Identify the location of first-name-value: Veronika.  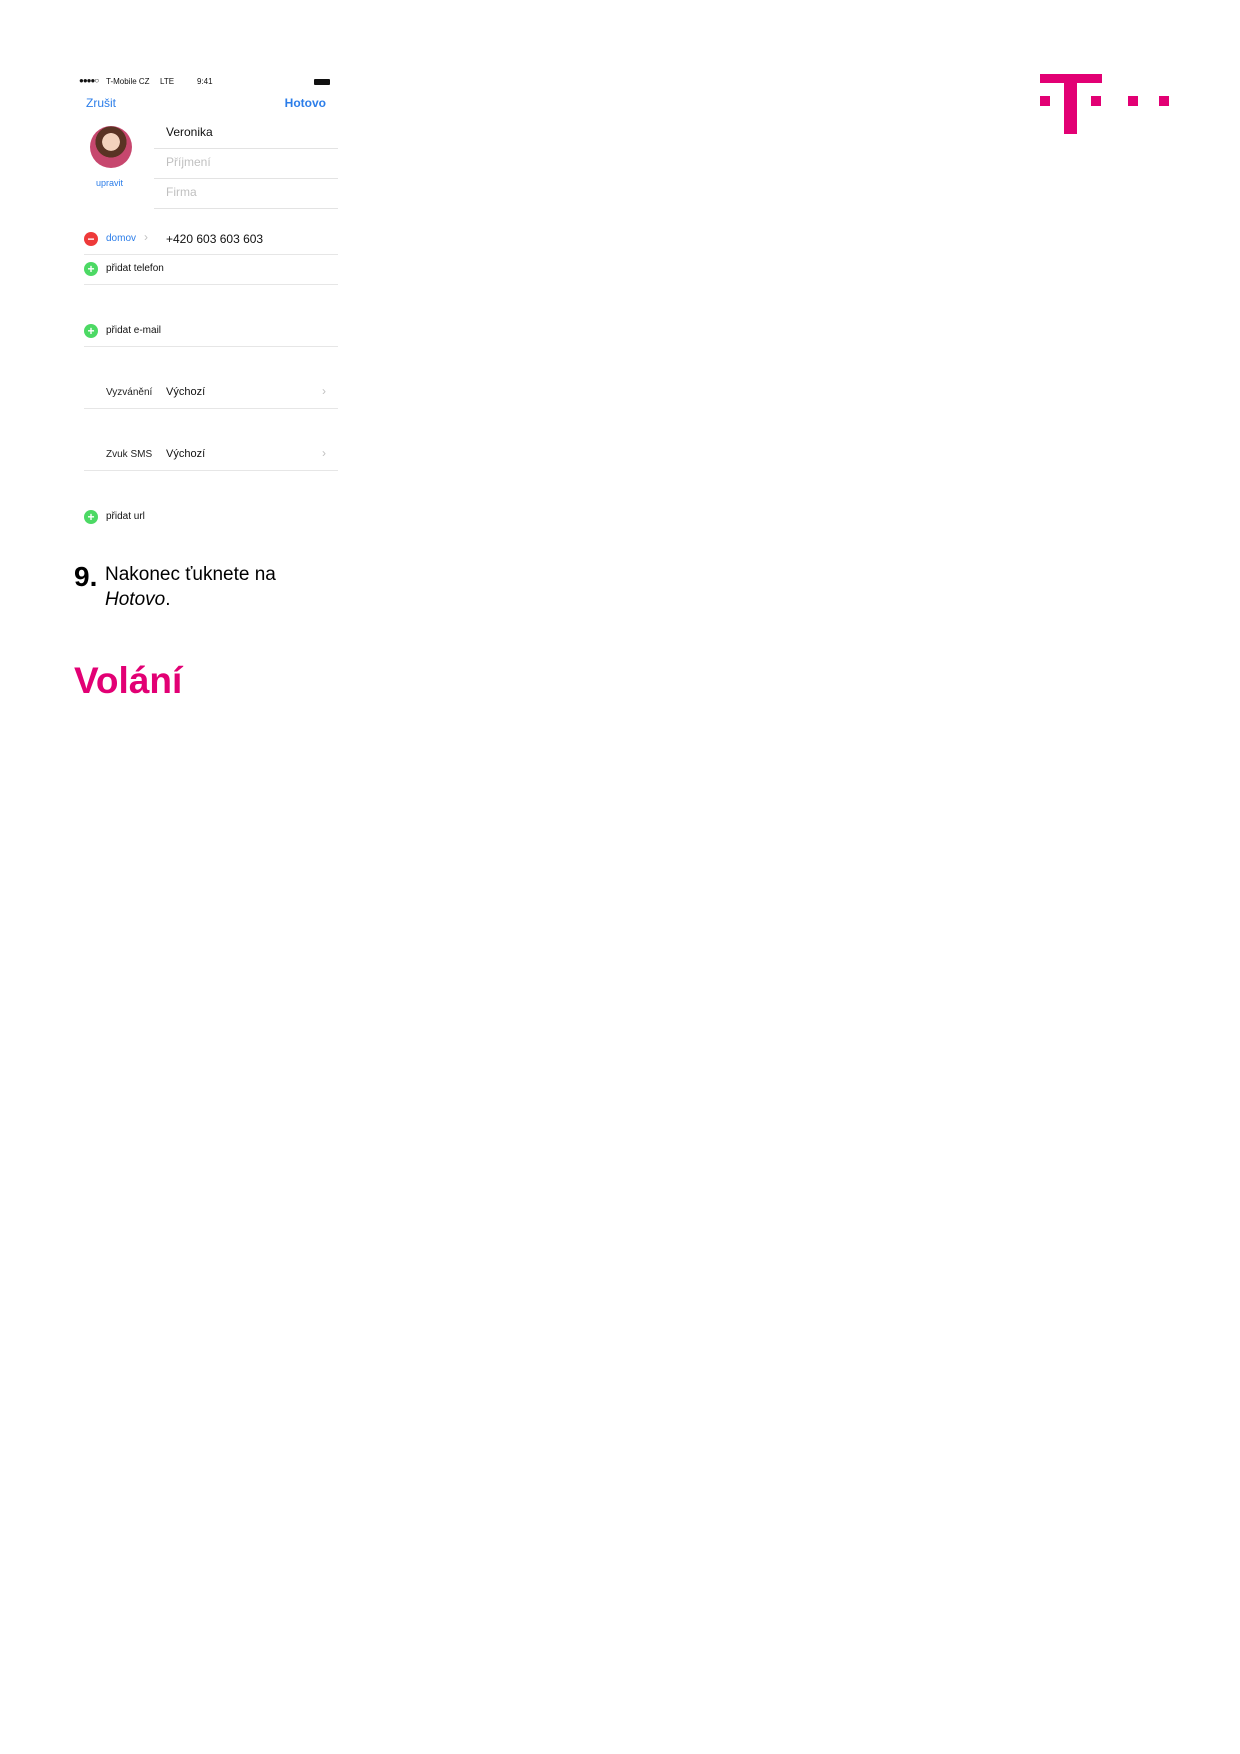
(189, 132).